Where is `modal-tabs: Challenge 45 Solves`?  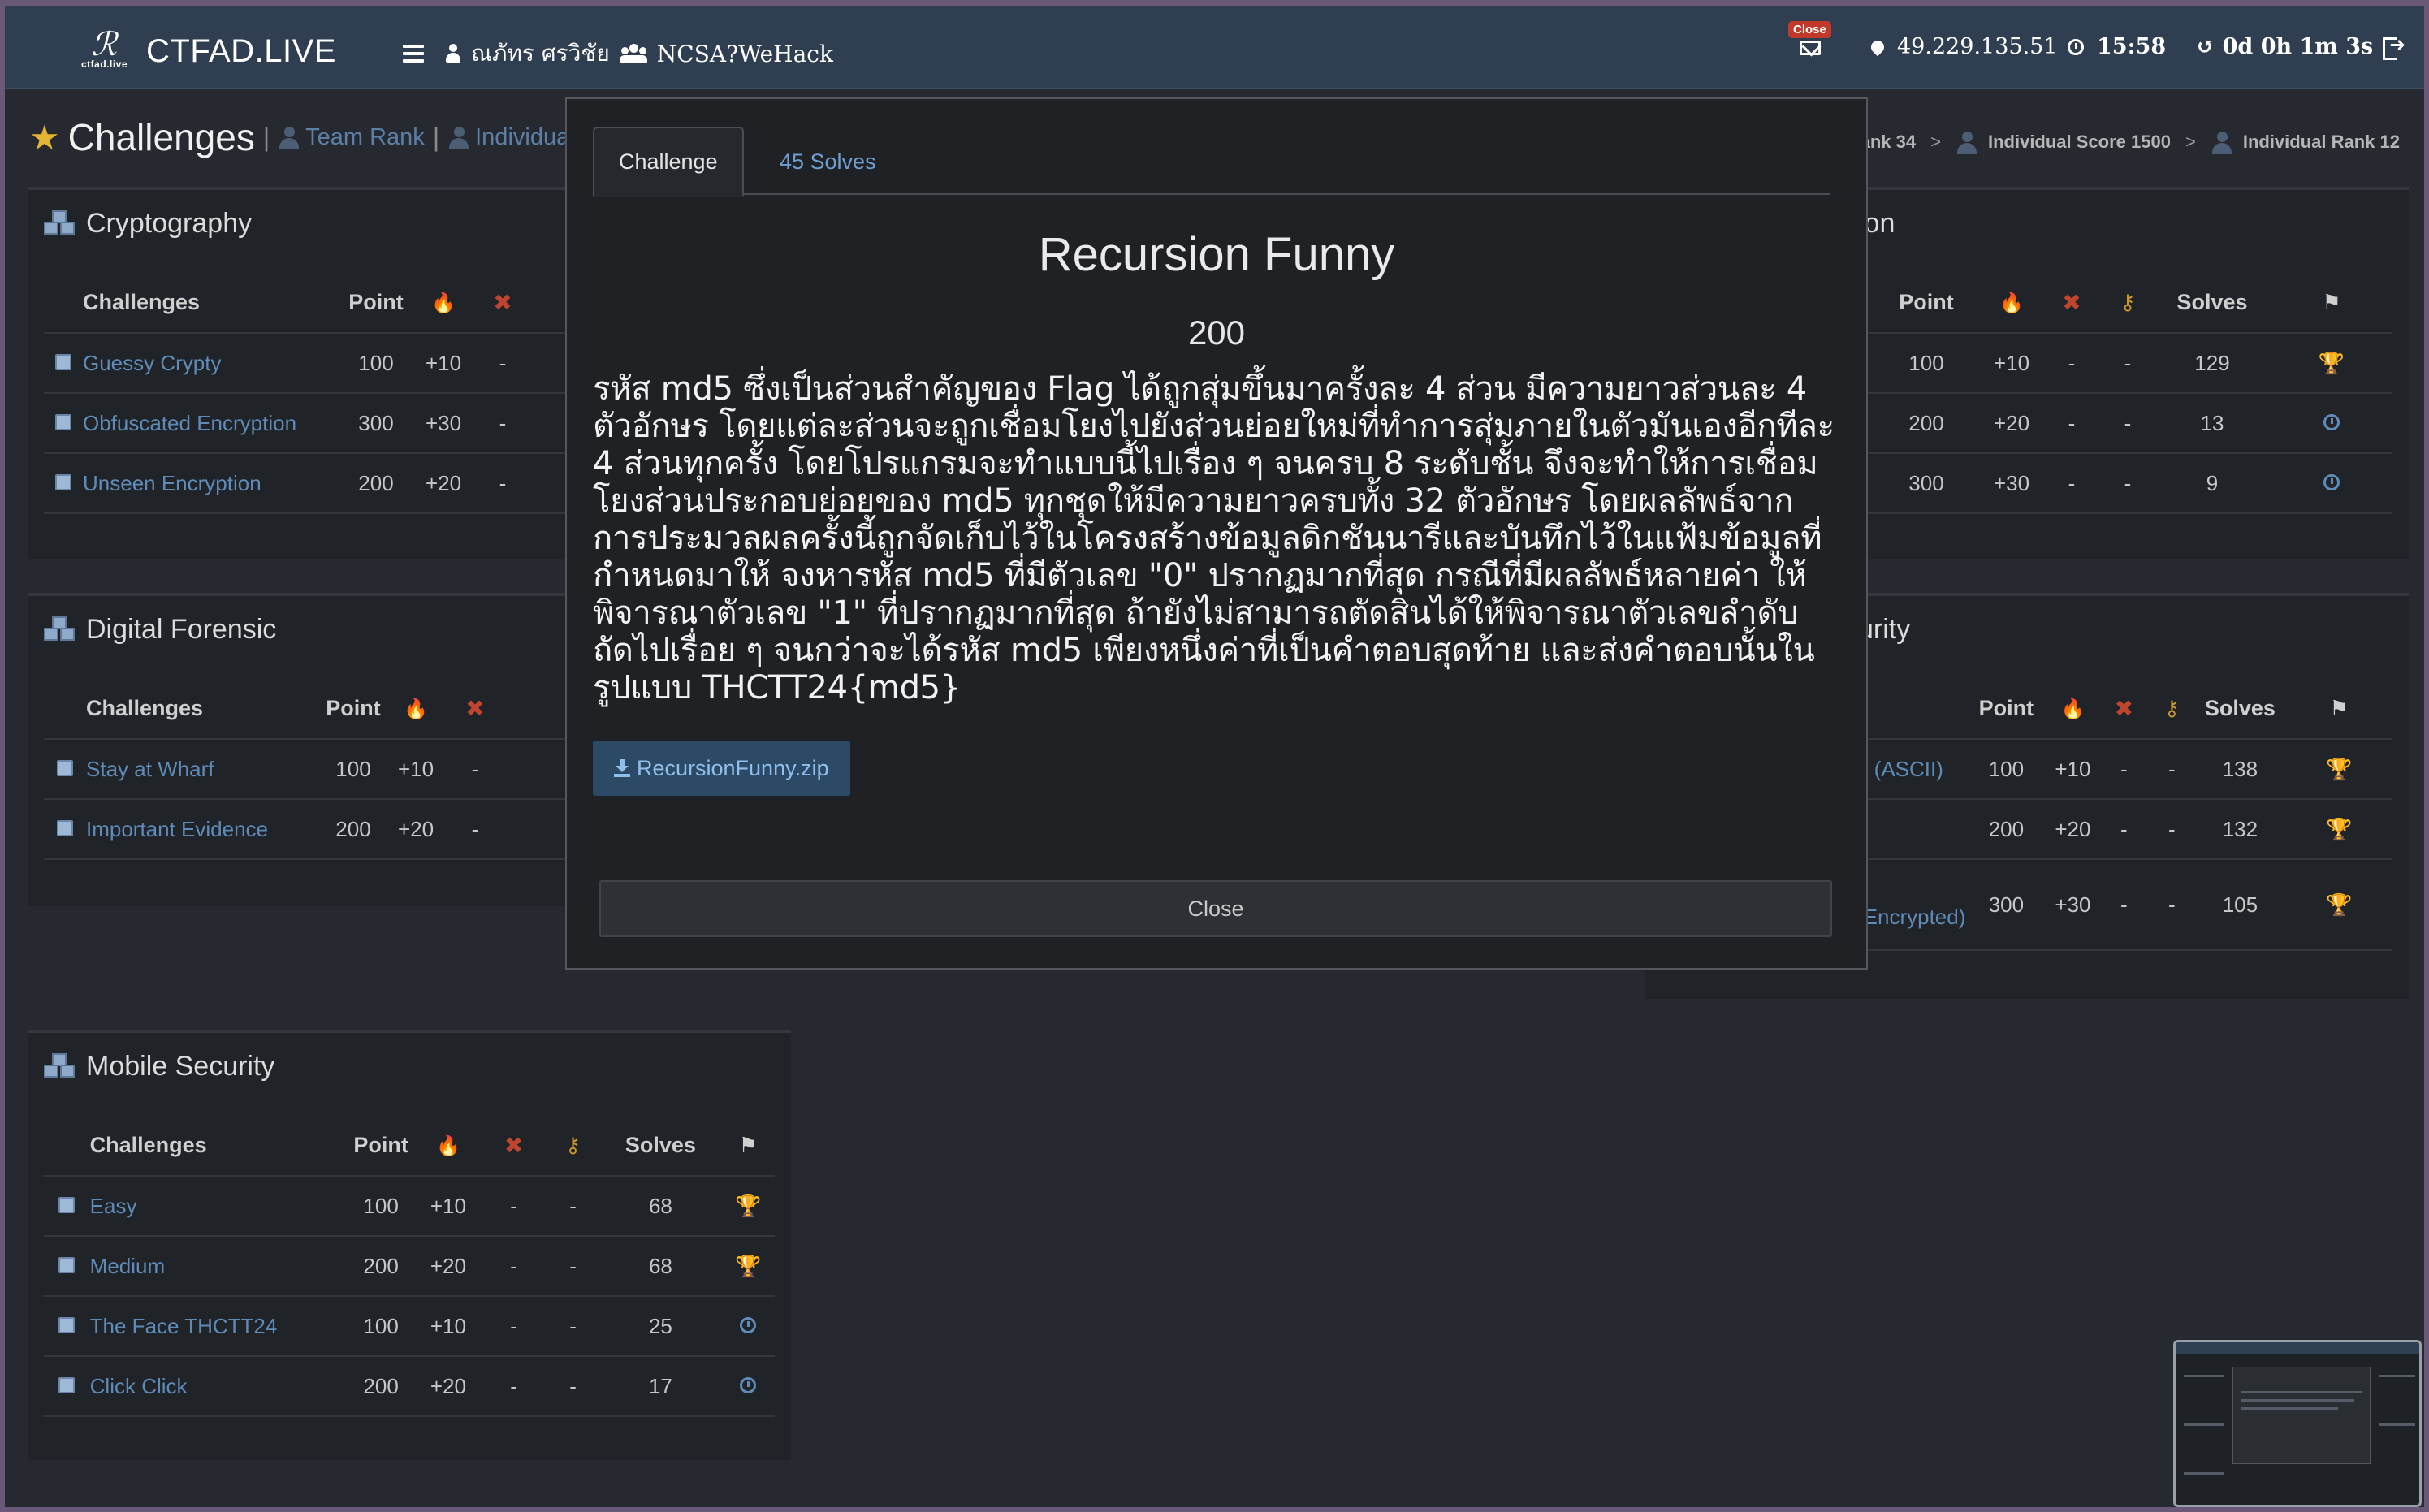
modal-tabs: Challenge 45 Solves is located at coordinates (1211, 162).